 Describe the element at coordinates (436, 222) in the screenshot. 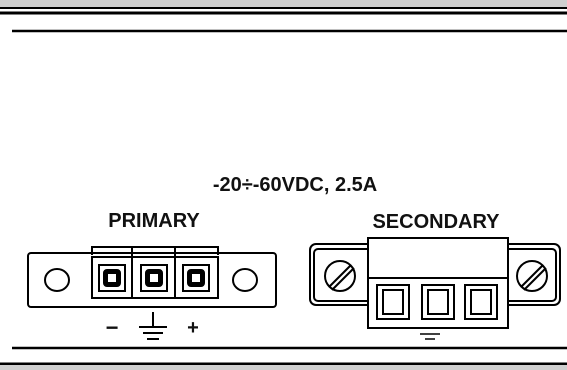

I see `secondary-label: SECONDARY` at that location.